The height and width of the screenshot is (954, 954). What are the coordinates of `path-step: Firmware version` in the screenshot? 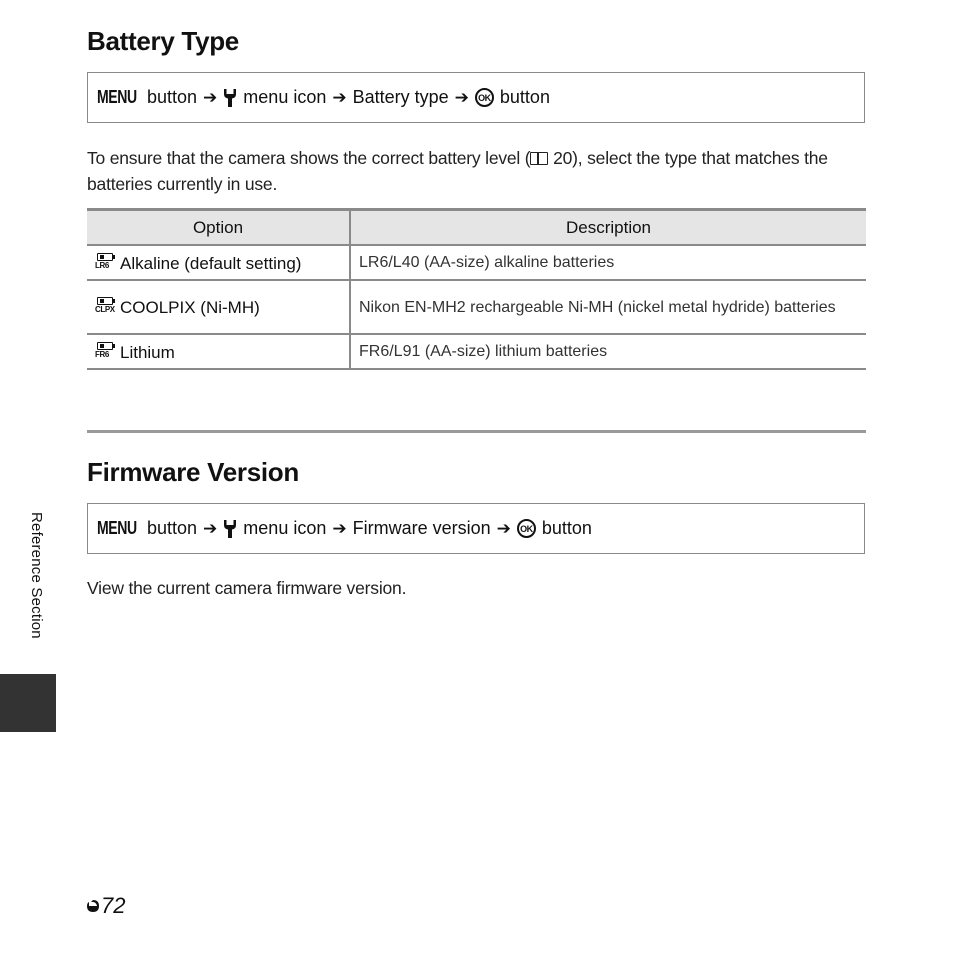 It's located at (421, 528).